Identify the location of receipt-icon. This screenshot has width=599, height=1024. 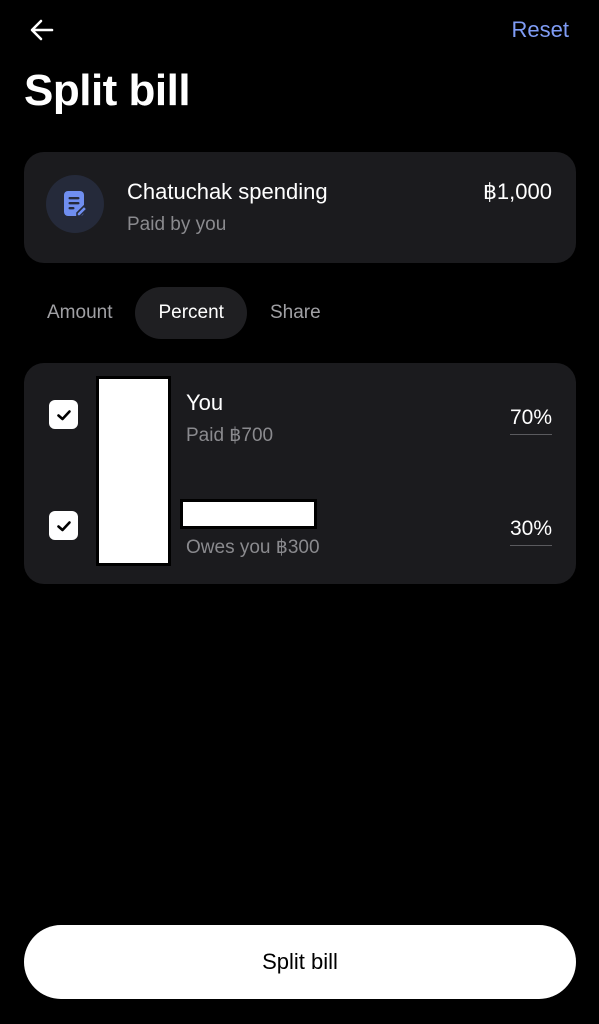
(76, 204).